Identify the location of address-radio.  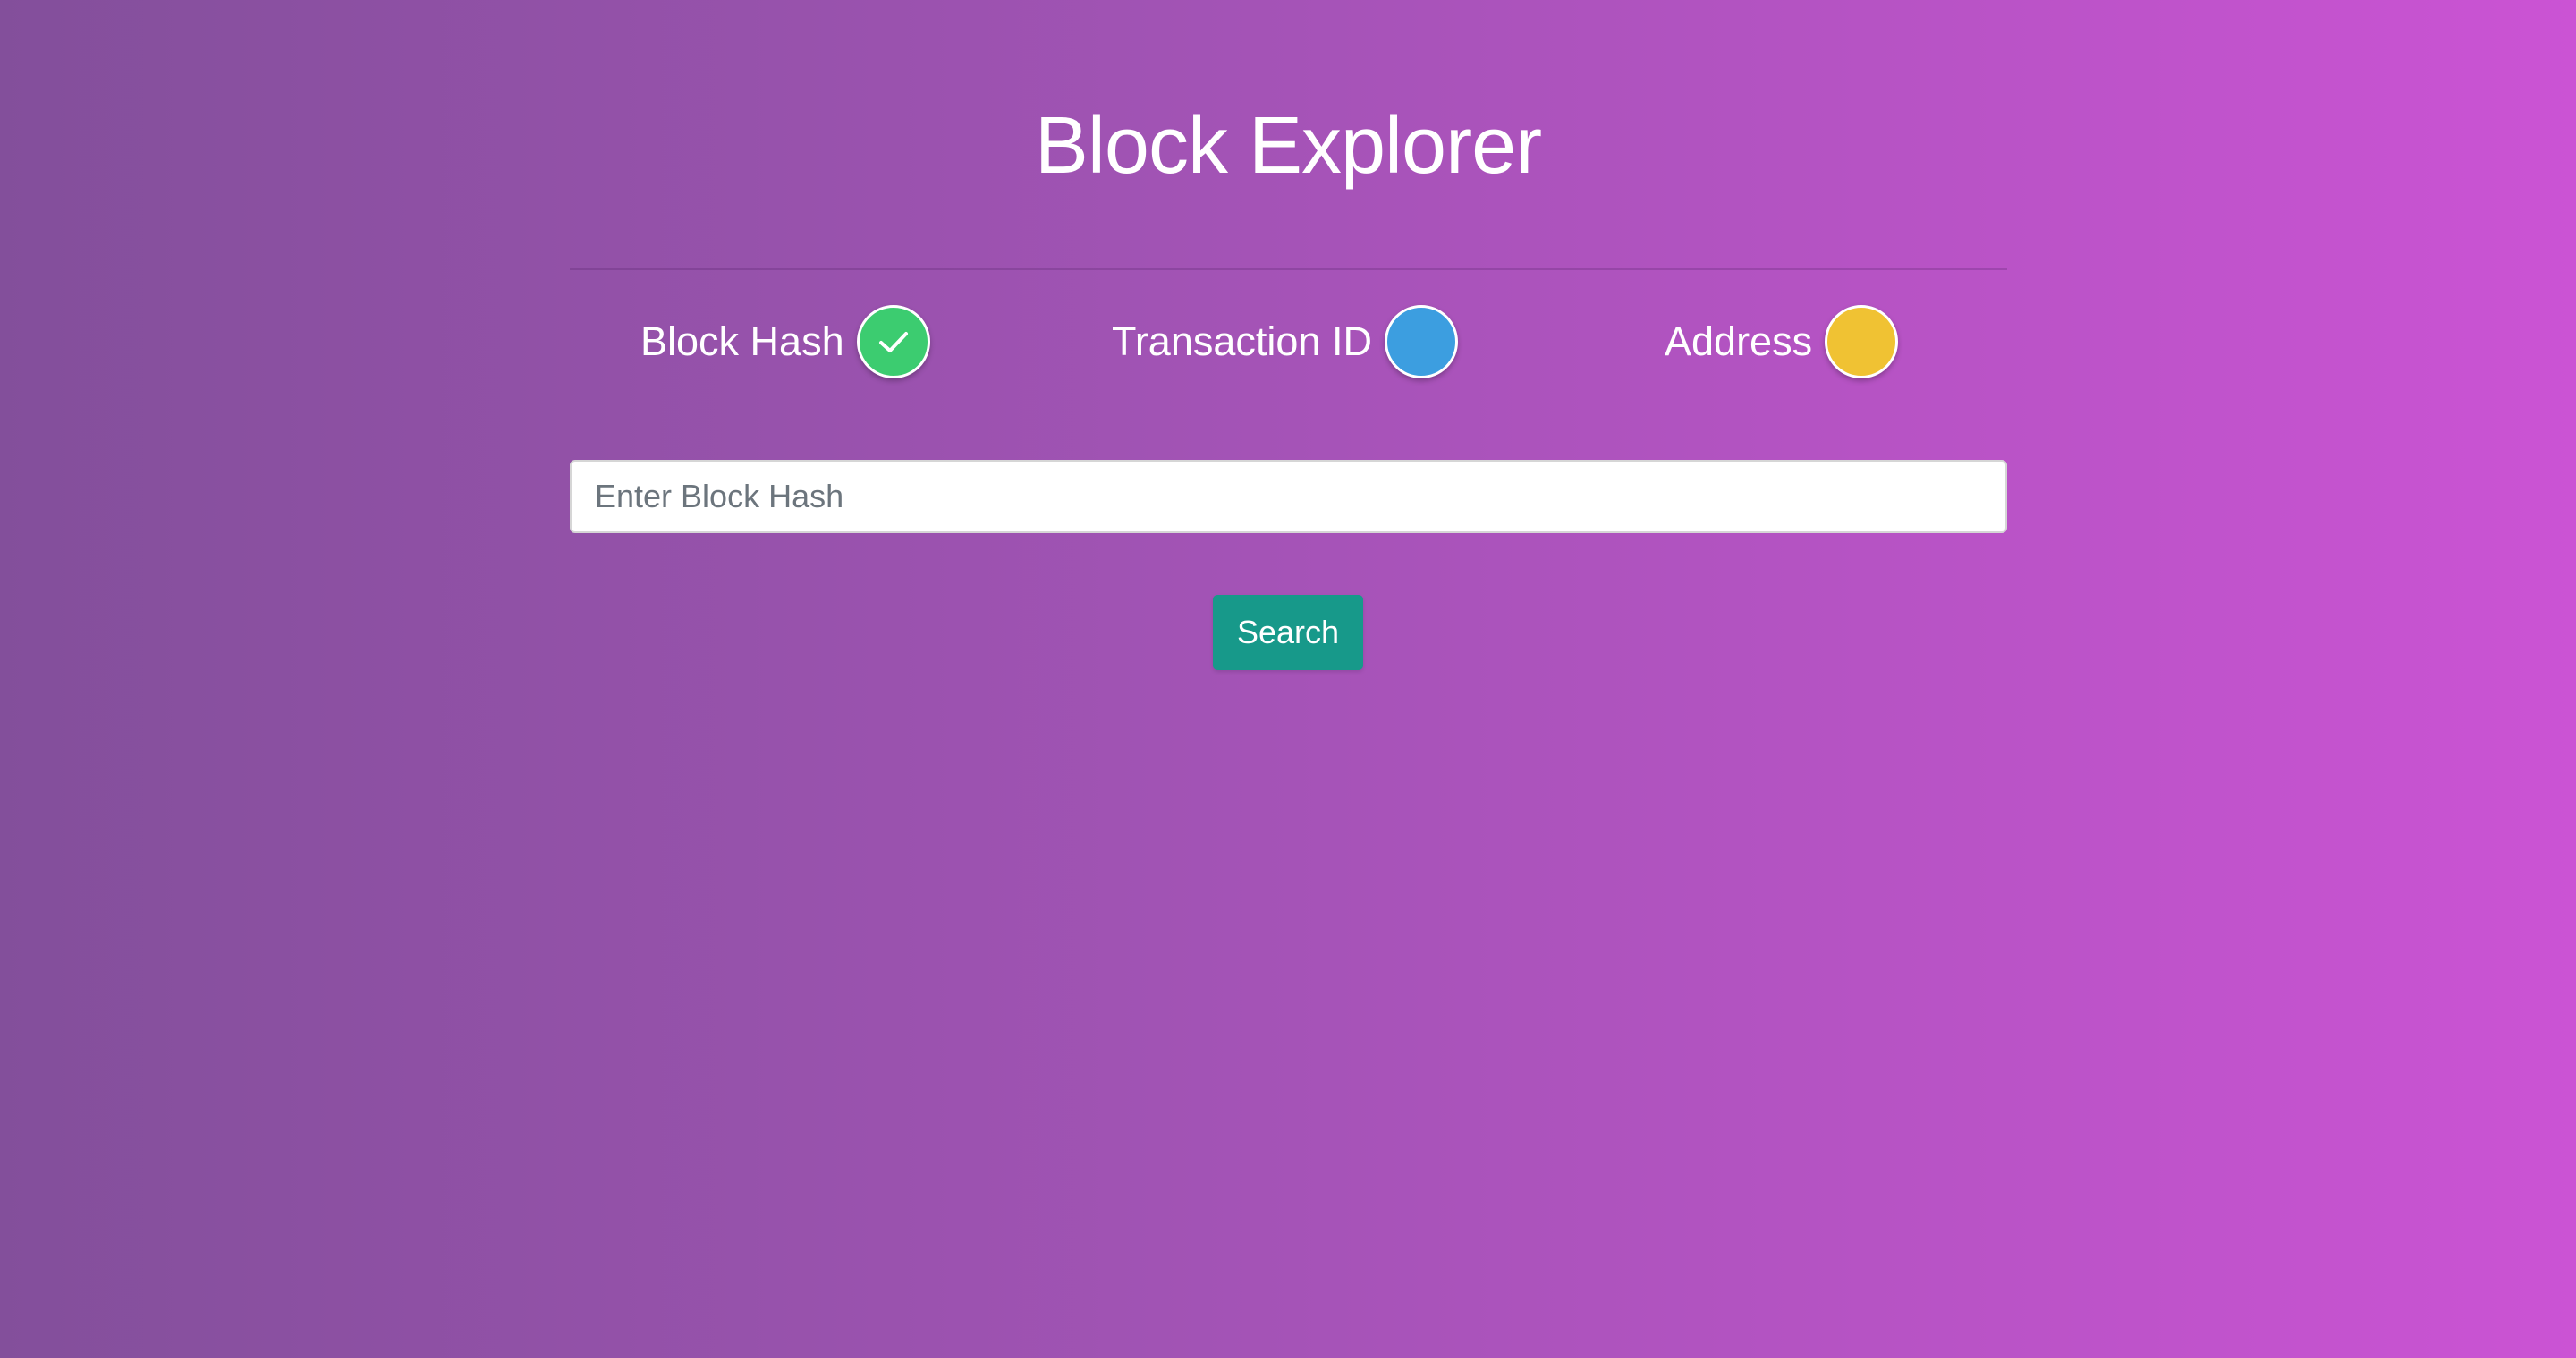
(1862, 341).